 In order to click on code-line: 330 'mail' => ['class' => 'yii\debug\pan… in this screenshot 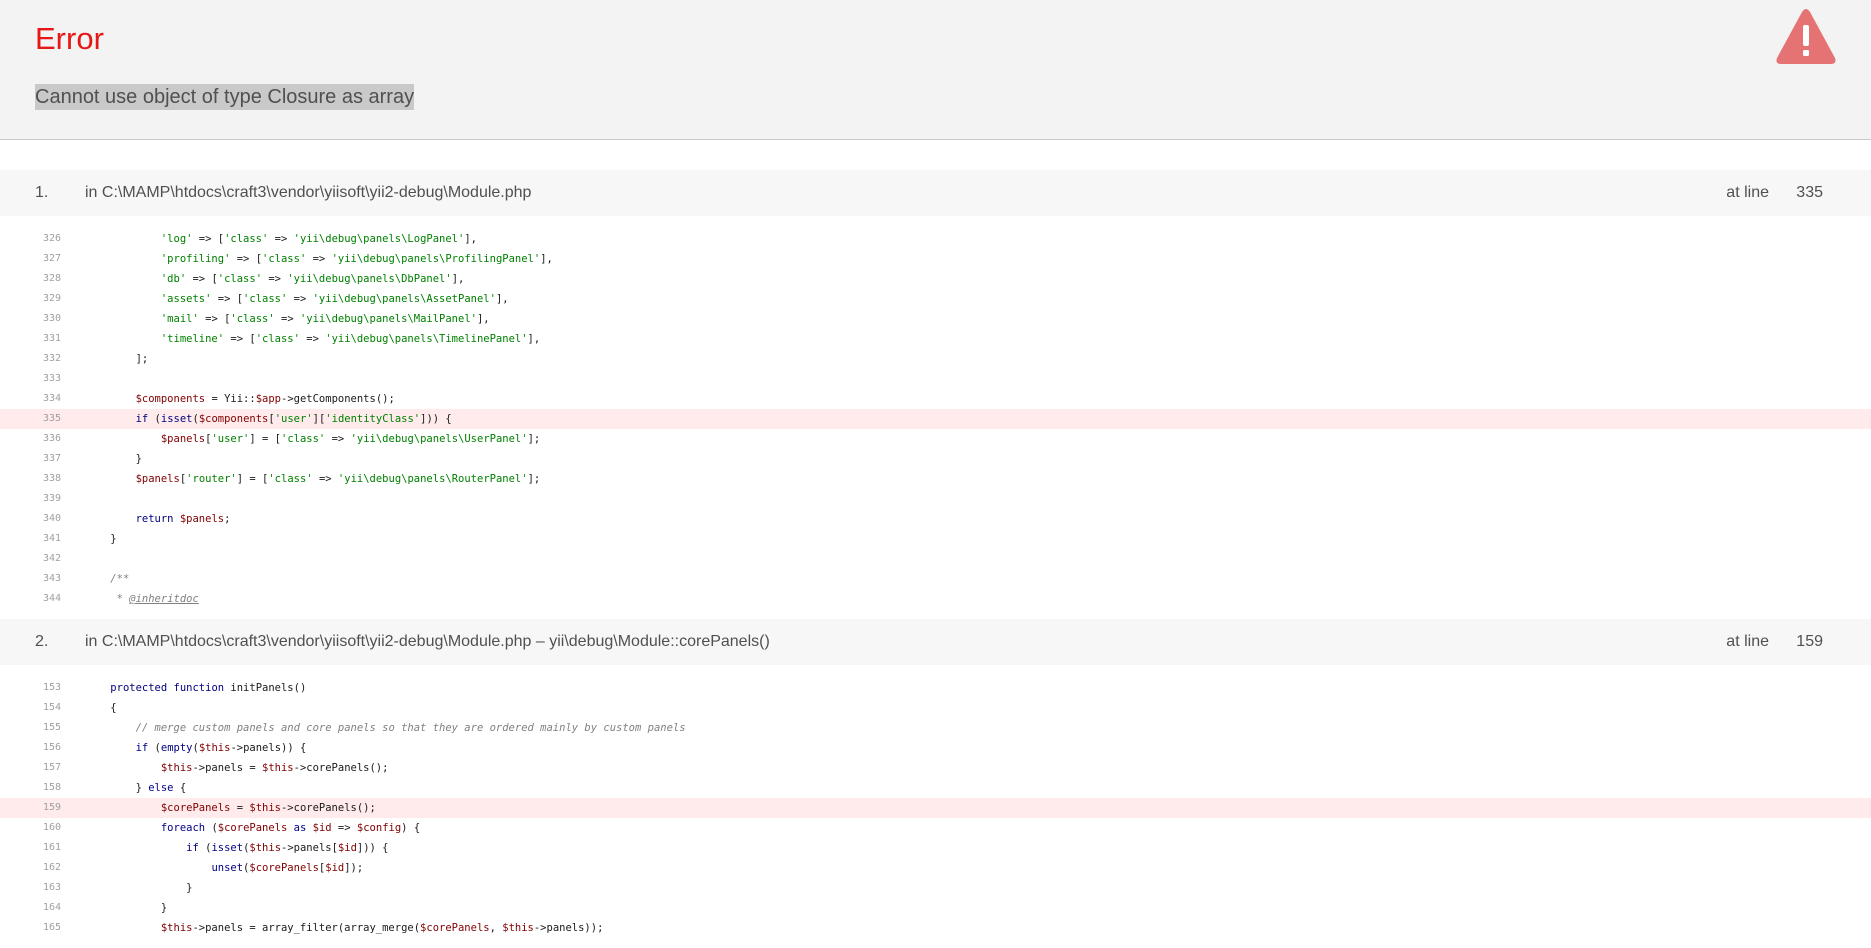, I will do `click(935, 319)`.